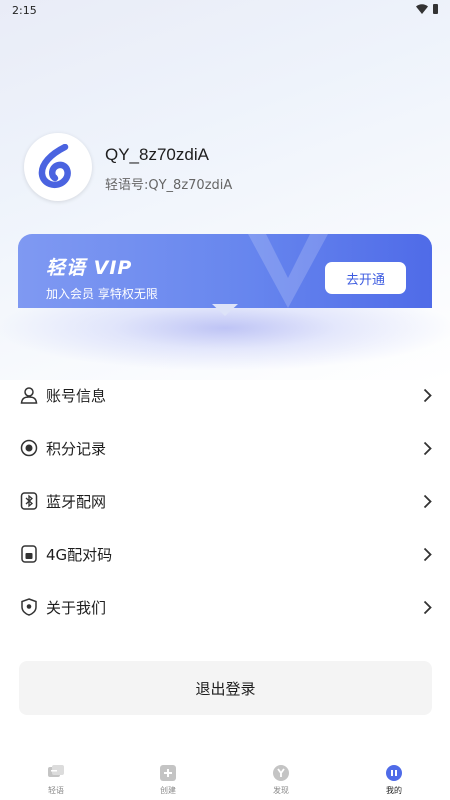 This screenshot has width=450, height=800. I want to click on menu-item-points-record: 积分记录, so click(225, 448).